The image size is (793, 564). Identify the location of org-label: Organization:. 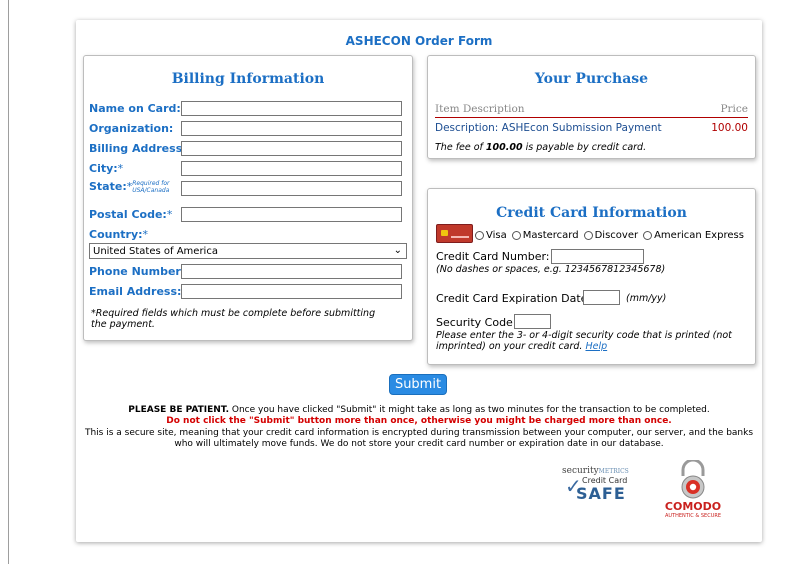
(131, 128).